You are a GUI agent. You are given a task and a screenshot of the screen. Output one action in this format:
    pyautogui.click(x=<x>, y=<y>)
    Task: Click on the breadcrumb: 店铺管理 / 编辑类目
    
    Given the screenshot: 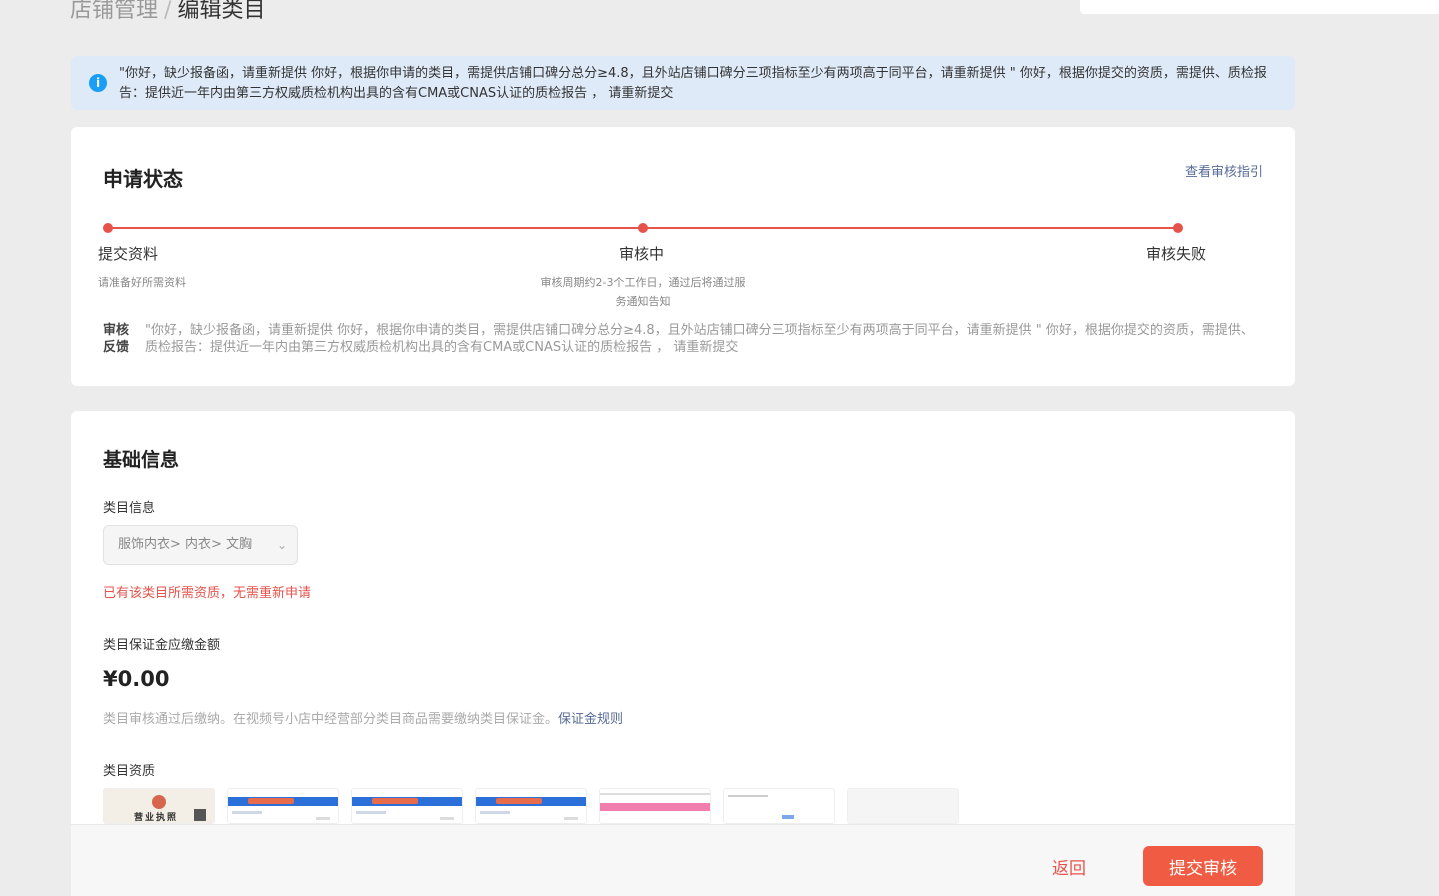 What is the action you would take?
    pyautogui.click(x=167, y=12)
    